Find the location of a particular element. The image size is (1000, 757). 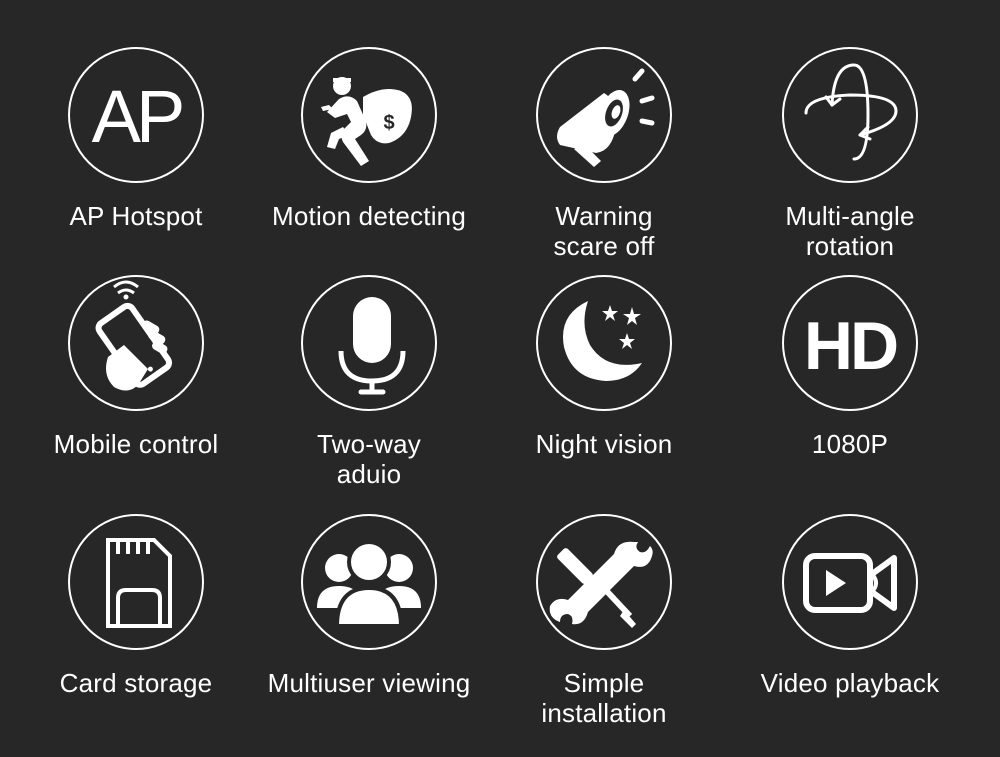

feature-label: Night vision is located at coordinates (604, 444).